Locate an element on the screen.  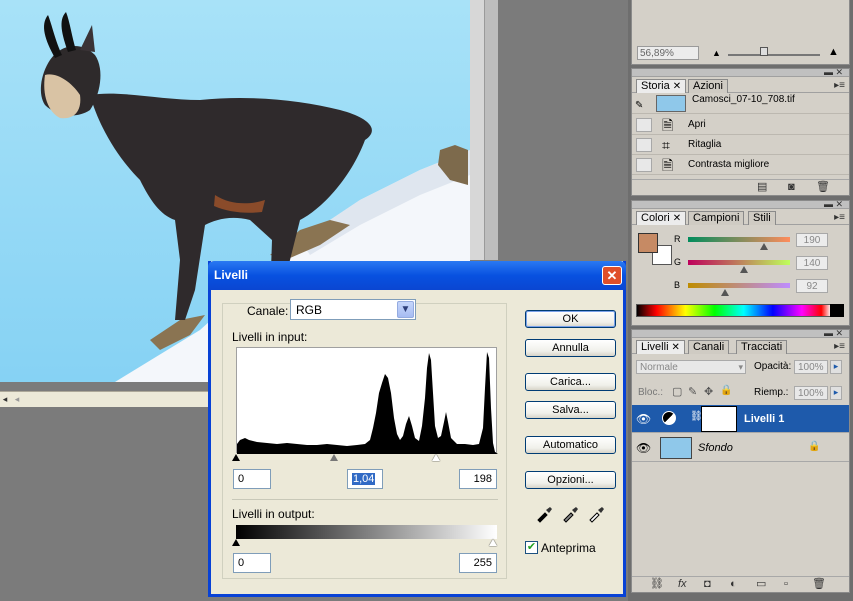
zoom-field: 56,89% is located at coordinates (668, 53).